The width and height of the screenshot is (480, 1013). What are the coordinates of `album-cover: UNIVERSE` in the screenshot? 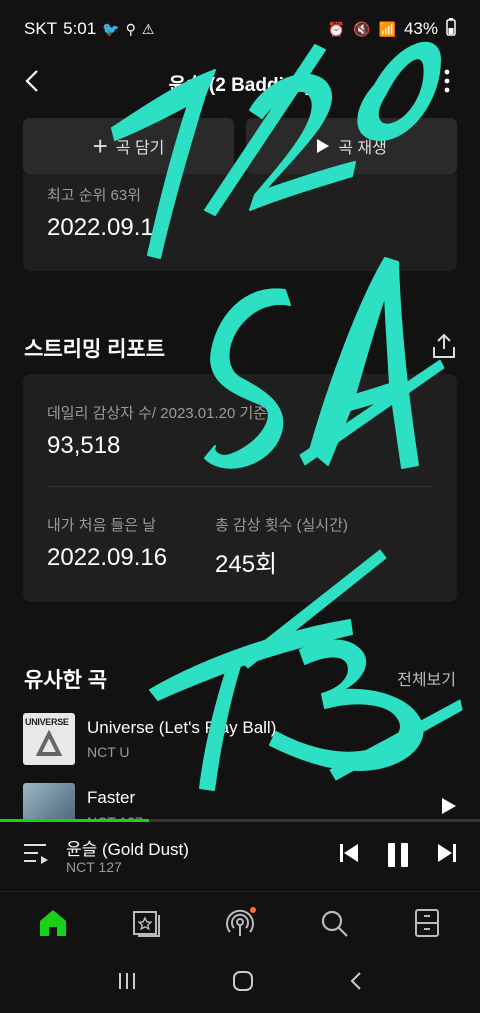 It's located at (49, 739).